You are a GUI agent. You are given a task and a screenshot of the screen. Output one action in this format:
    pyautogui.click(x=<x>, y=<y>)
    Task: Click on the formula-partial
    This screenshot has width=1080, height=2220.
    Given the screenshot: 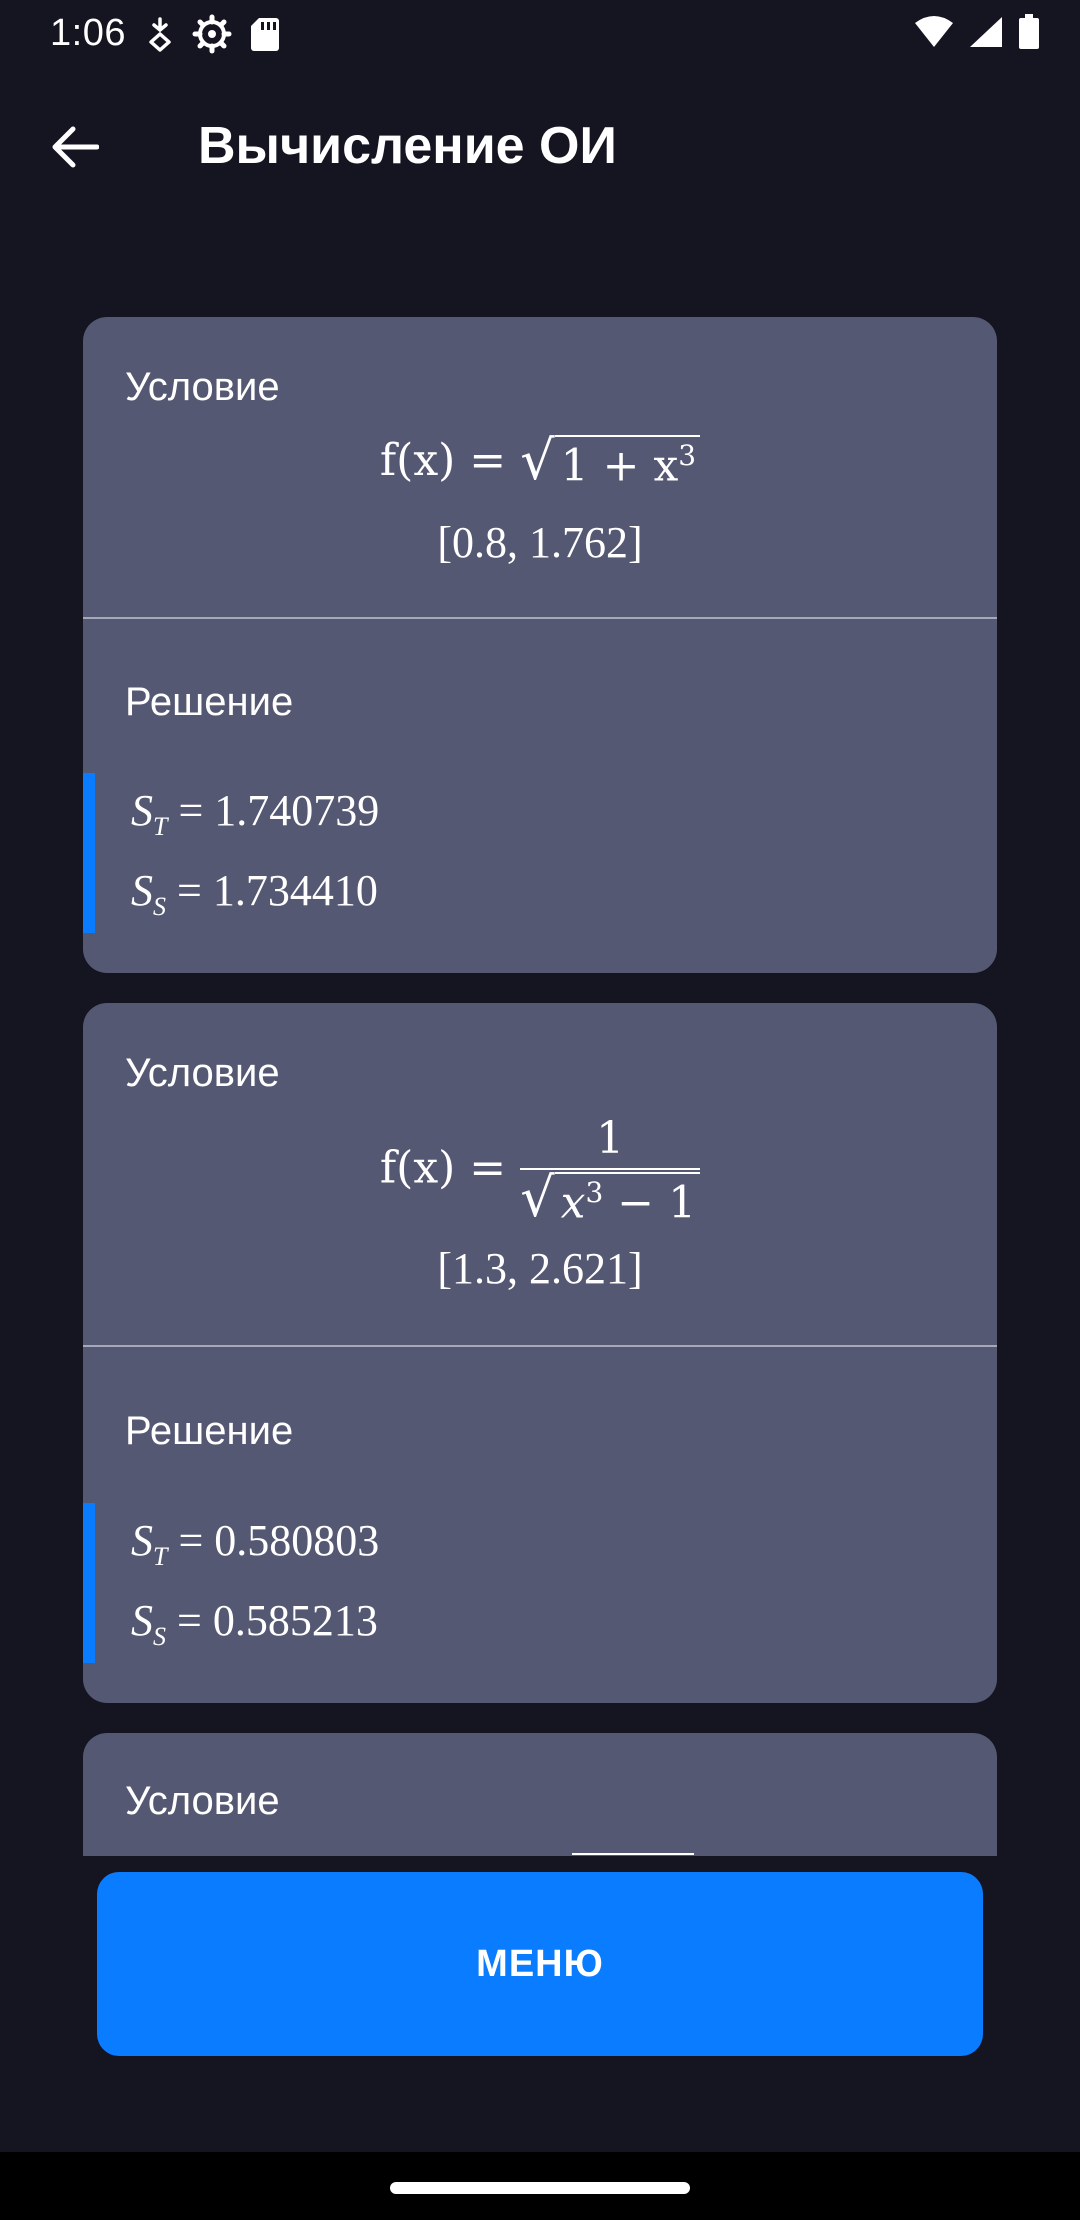 What is the action you would take?
    pyautogui.click(x=633, y=1854)
    